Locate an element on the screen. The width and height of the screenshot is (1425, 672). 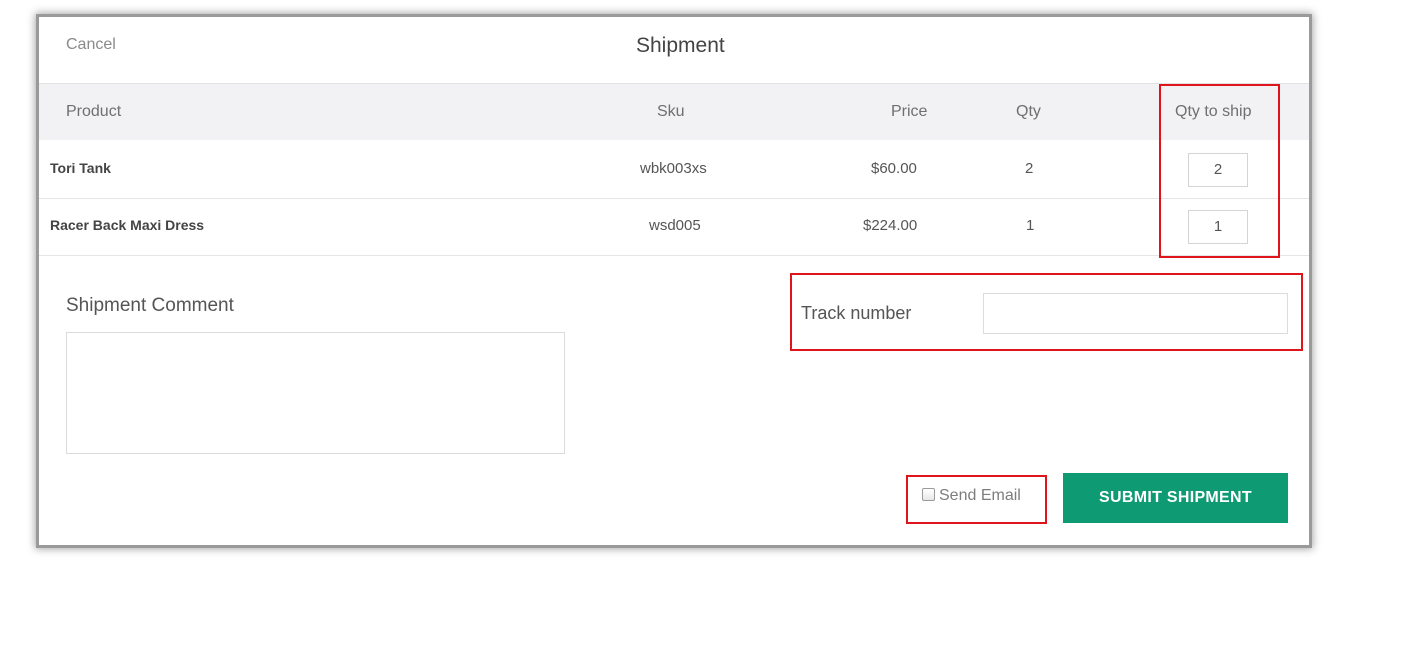
column-qty: Qty is located at coordinates (1028, 111).